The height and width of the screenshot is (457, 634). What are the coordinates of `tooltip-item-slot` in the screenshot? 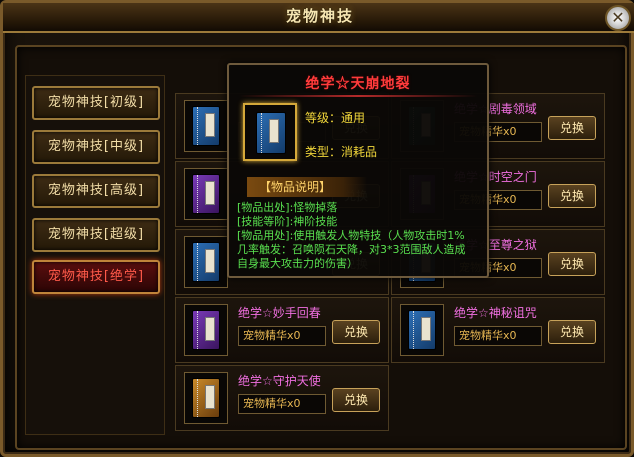 It's located at (270, 132).